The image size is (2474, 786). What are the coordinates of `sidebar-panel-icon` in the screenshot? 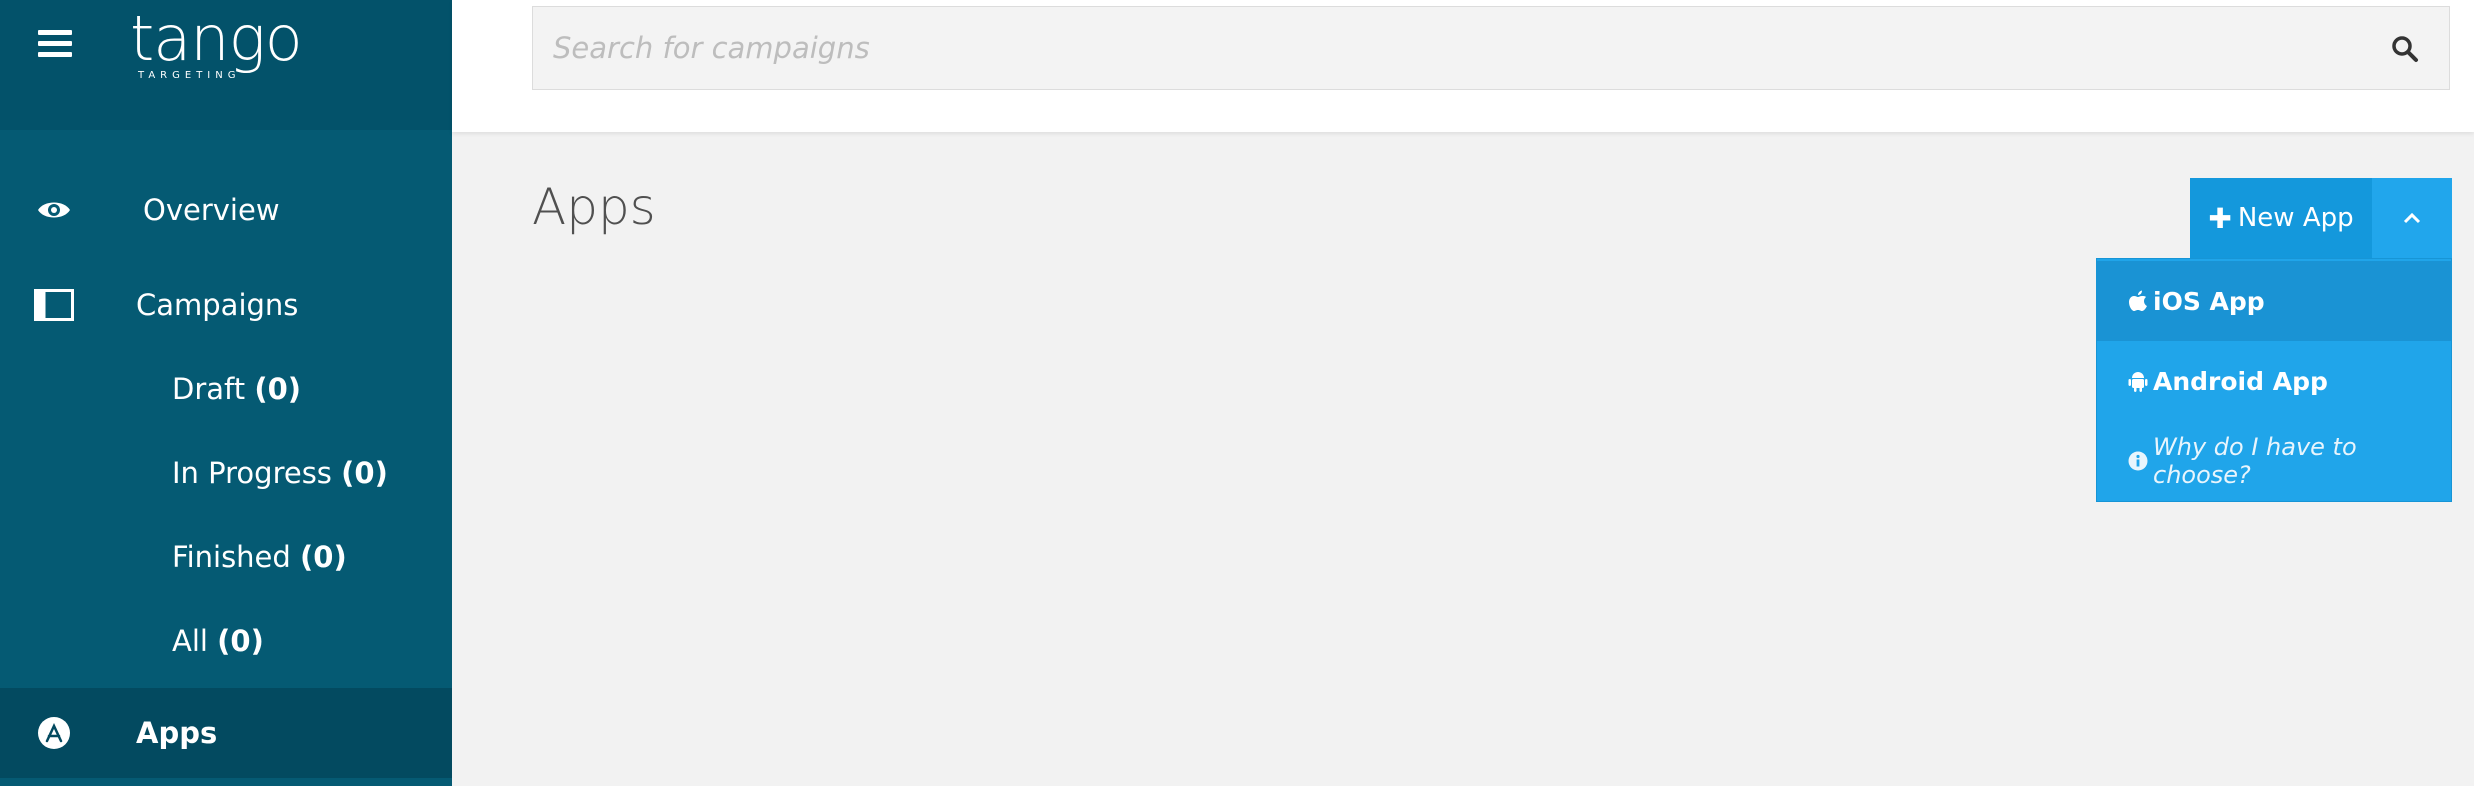 It's located at (54, 305).